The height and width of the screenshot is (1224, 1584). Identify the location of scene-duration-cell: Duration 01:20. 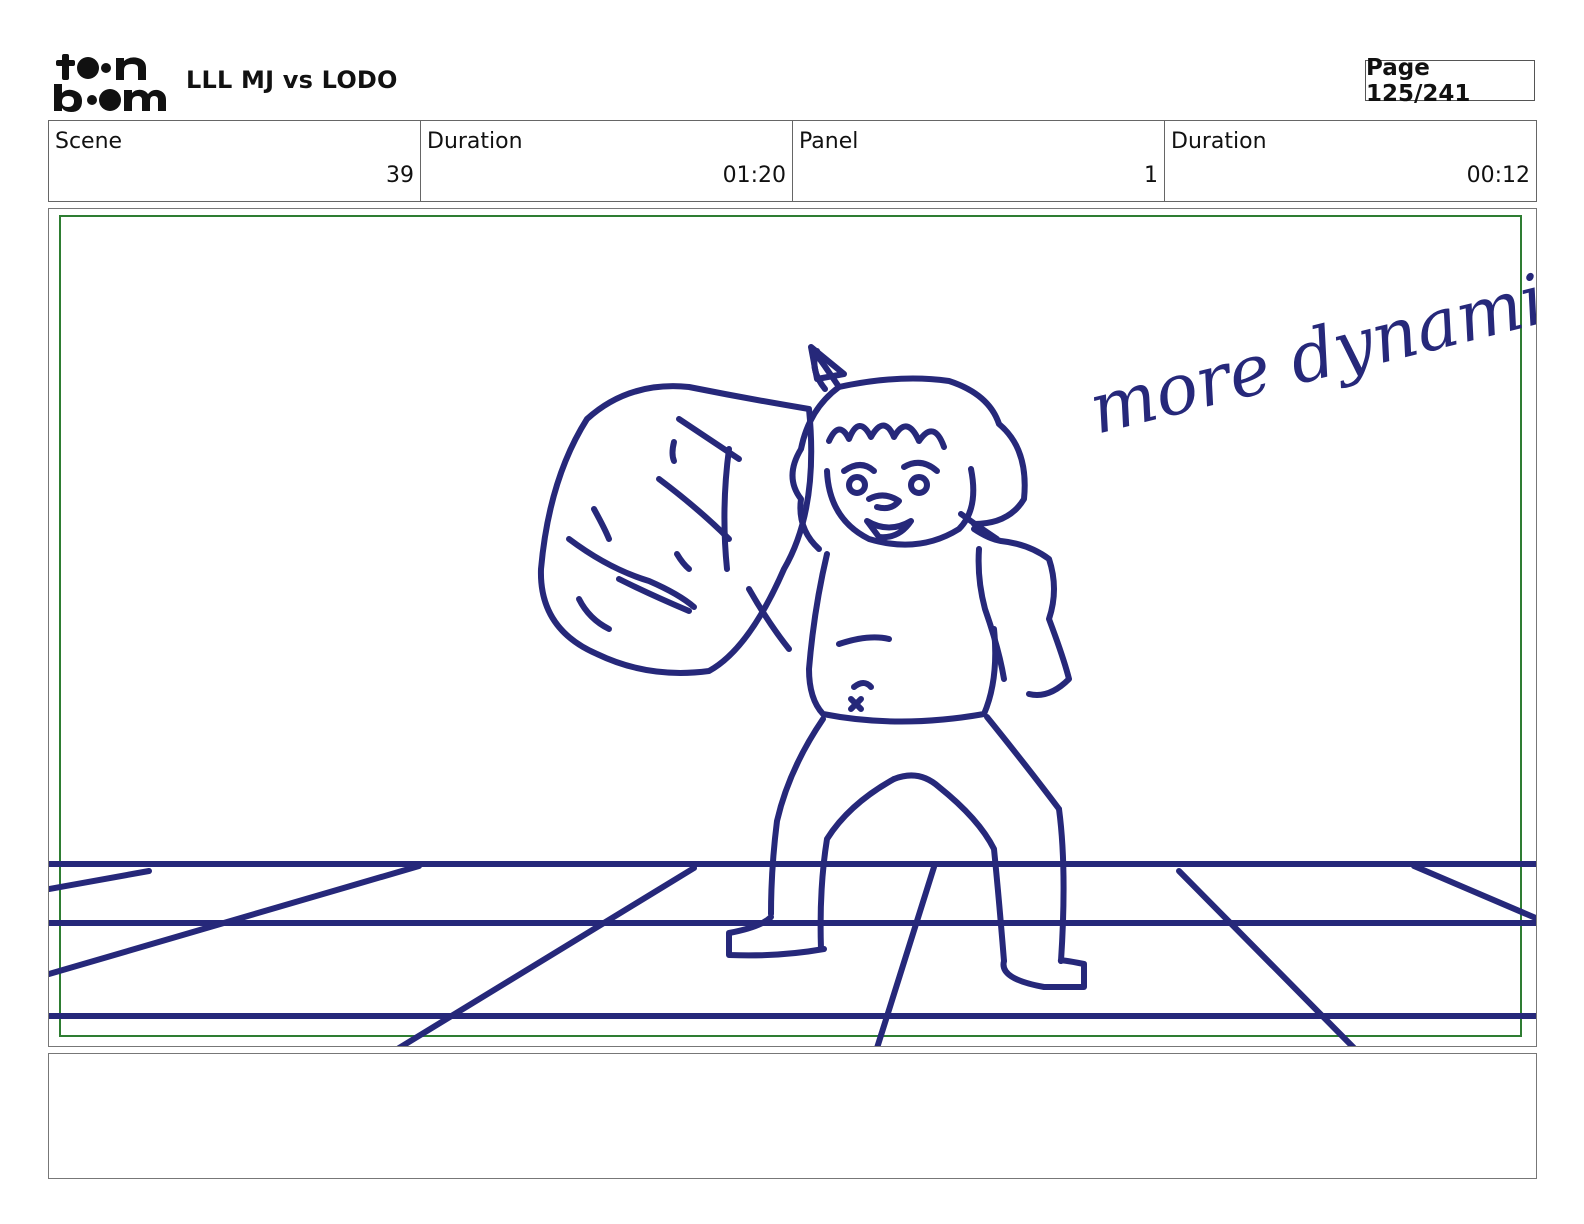
(607, 161).